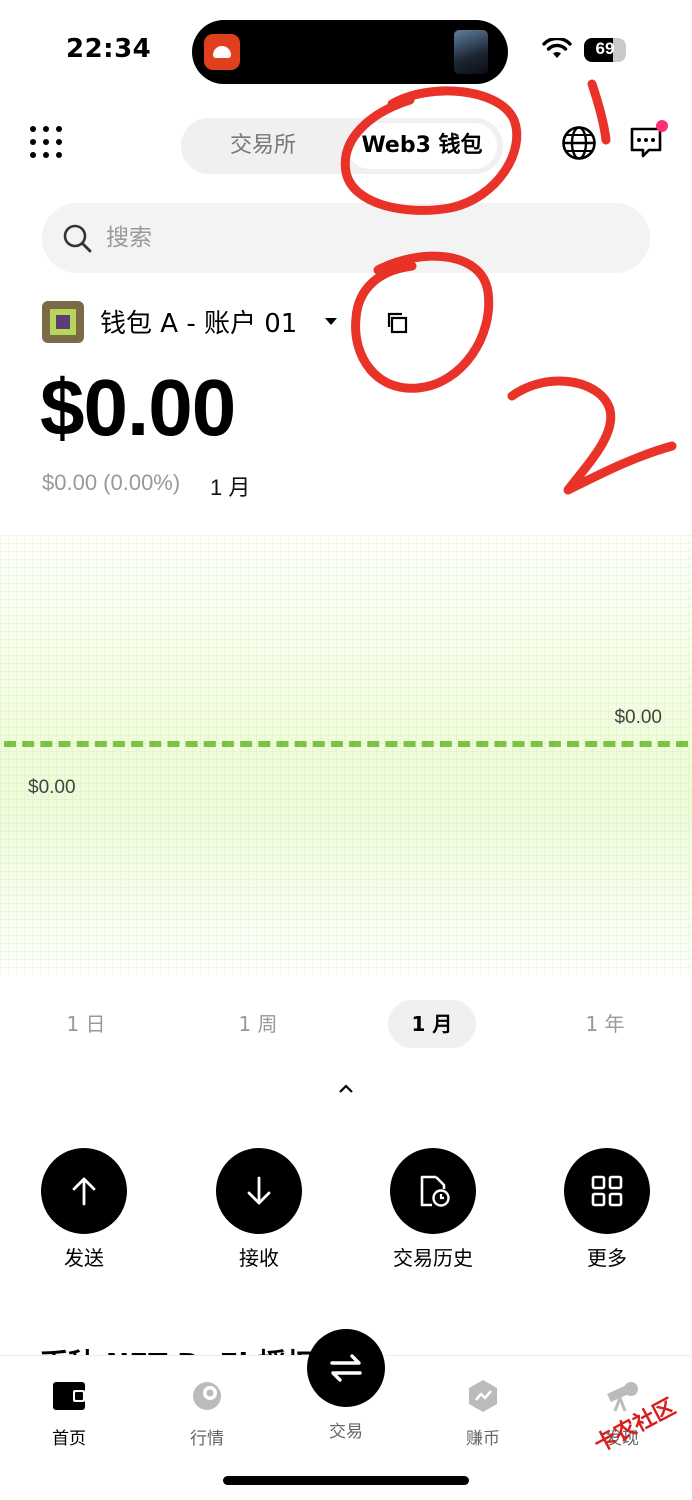 This screenshot has height=1500, width=692. What do you see at coordinates (422, 146) in the screenshot?
I see `tab-web3-wallet: Web3 钱包` at bounding box center [422, 146].